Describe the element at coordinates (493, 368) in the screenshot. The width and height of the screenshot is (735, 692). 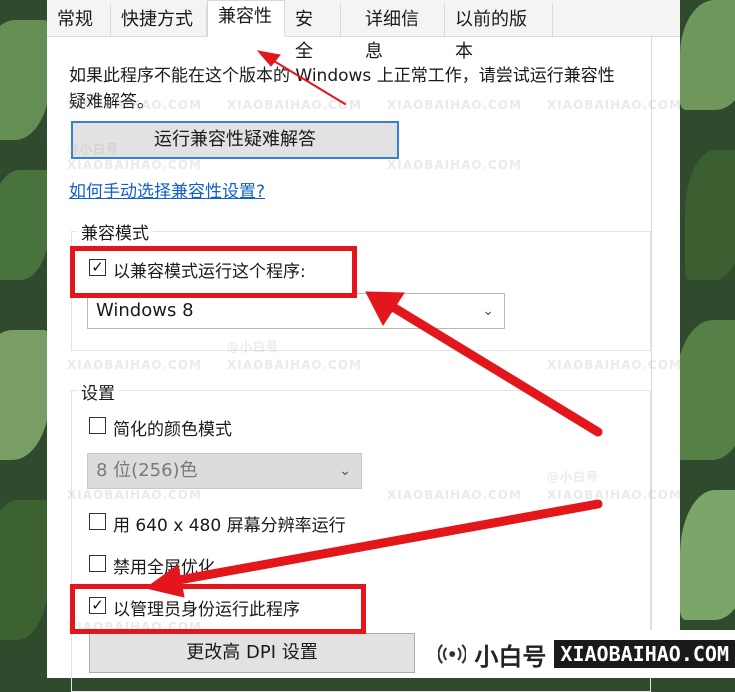
I see `arrow-to-compat-box` at that location.